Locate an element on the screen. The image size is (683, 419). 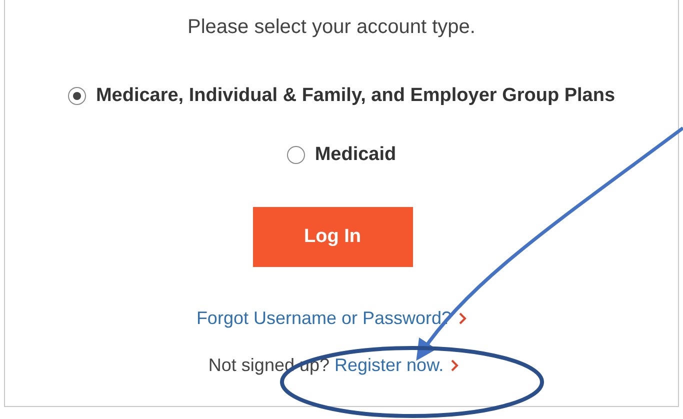
register-link: Register now. is located at coordinates (396, 365).